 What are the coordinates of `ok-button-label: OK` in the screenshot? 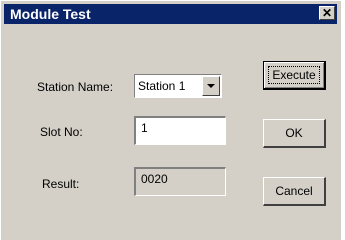 It's located at (294, 133).